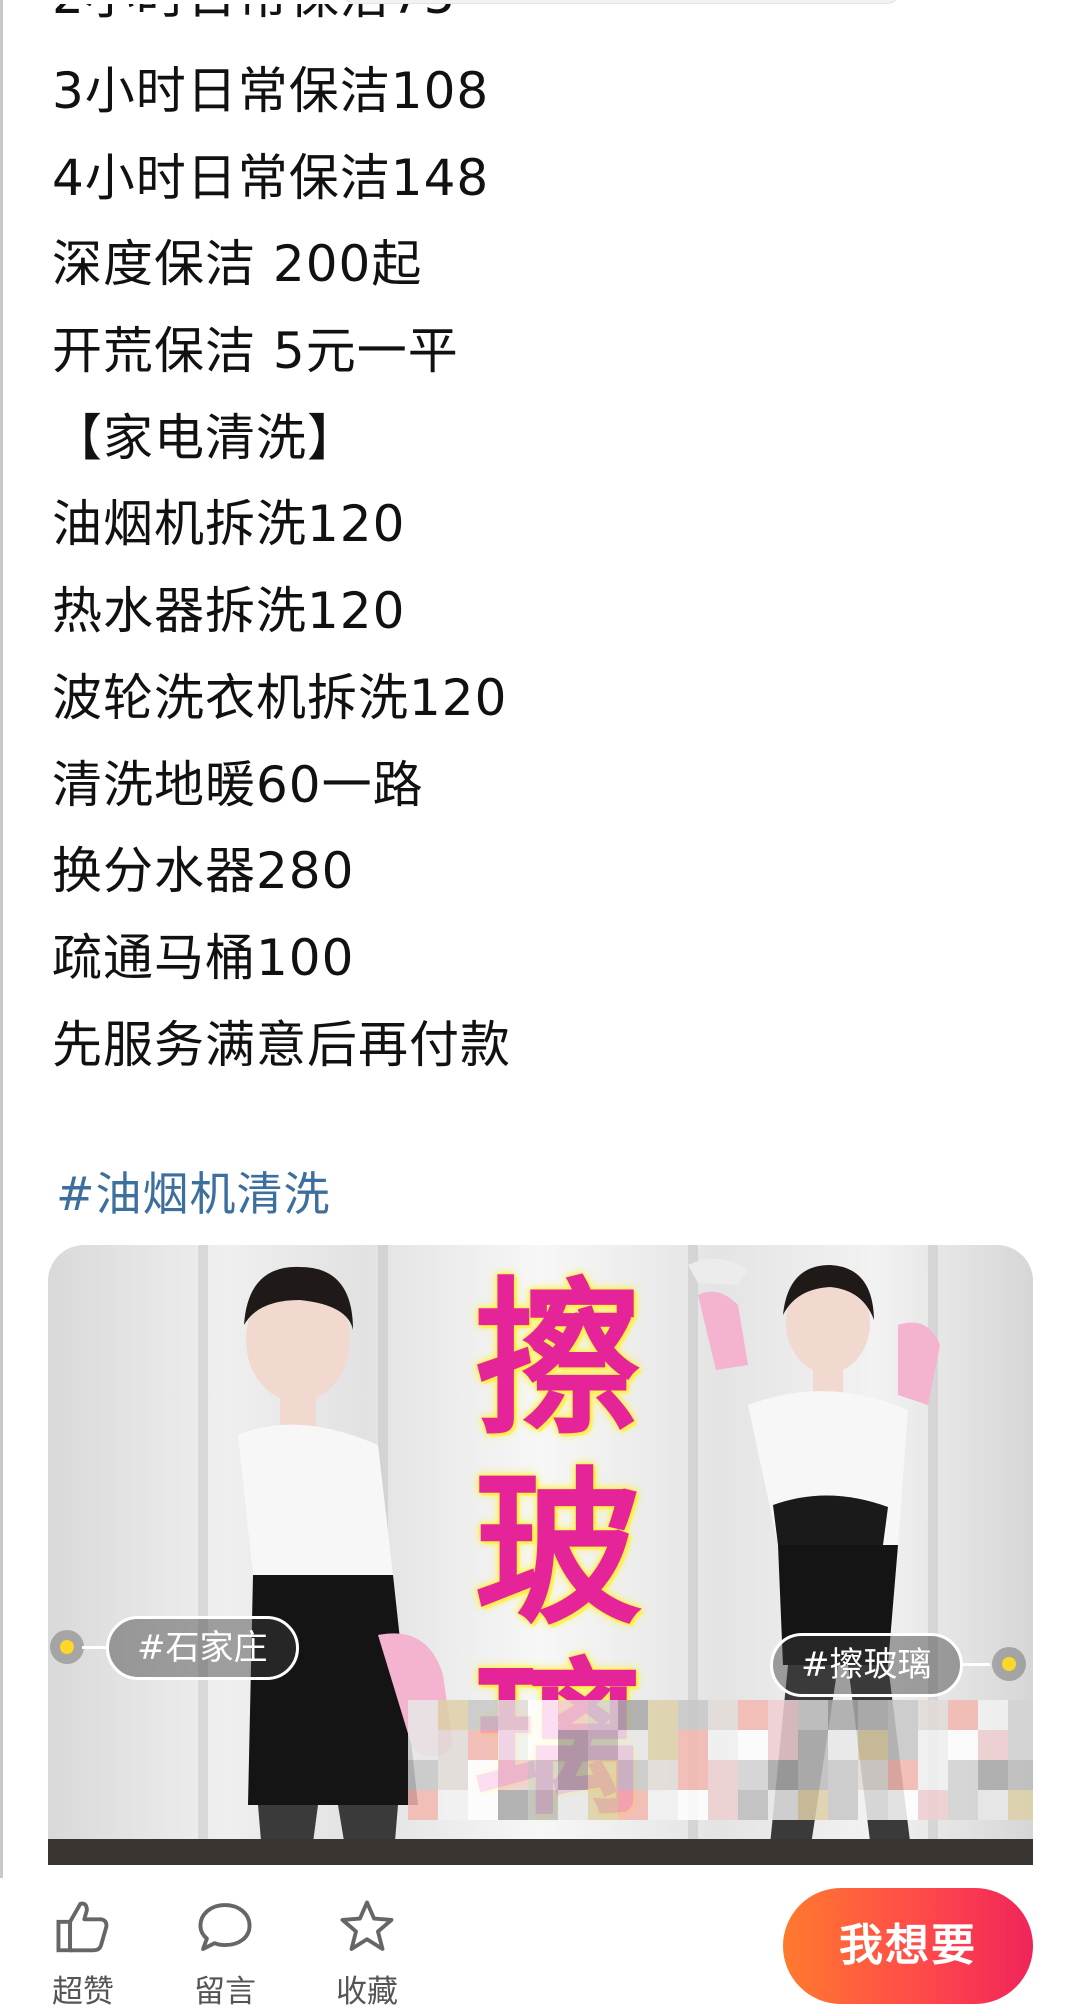  Describe the element at coordinates (83, 1992) in the screenshot. I see `like-label: 超赞` at that location.